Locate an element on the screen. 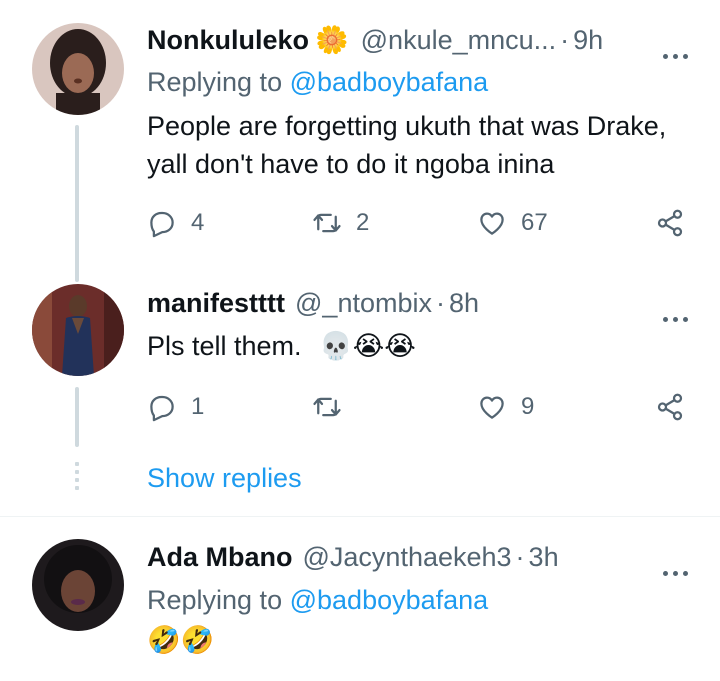 Image resolution: width=720 pixels, height=681 pixels. tweet-header: Ada Mbano @Jacynthaekeh3 · 3h is located at coordinates (420, 557).